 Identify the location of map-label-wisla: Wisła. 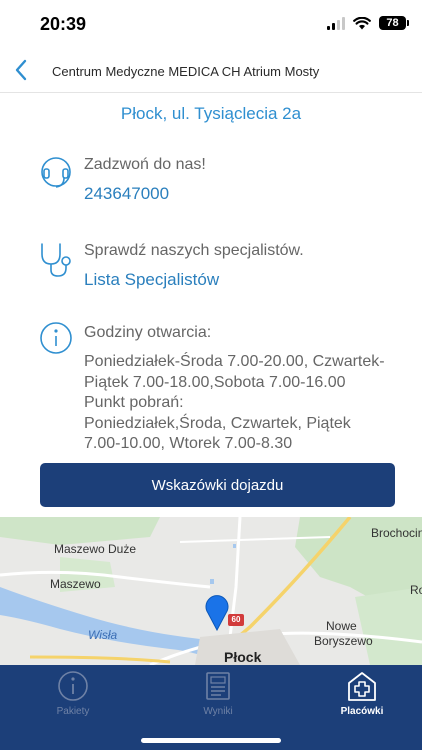
(103, 635).